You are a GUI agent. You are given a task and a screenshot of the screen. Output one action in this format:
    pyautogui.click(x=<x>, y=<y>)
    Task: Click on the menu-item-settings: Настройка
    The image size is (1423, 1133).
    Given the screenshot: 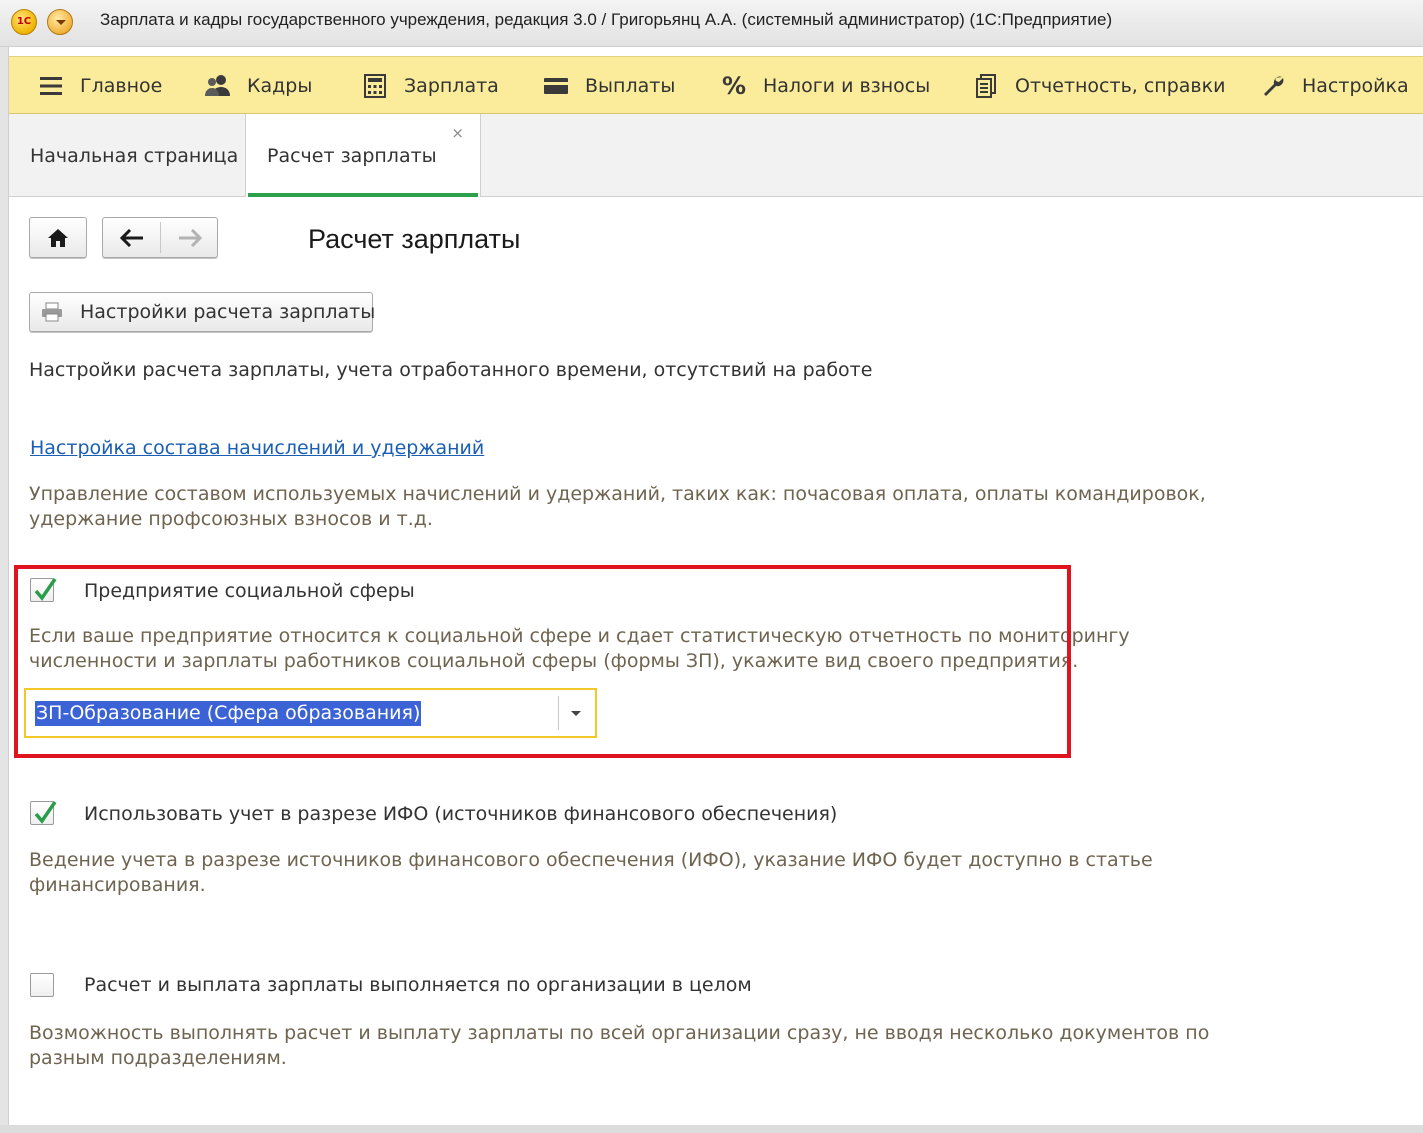 What is the action you would take?
    pyautogui.click(x=1333, y=86)
    